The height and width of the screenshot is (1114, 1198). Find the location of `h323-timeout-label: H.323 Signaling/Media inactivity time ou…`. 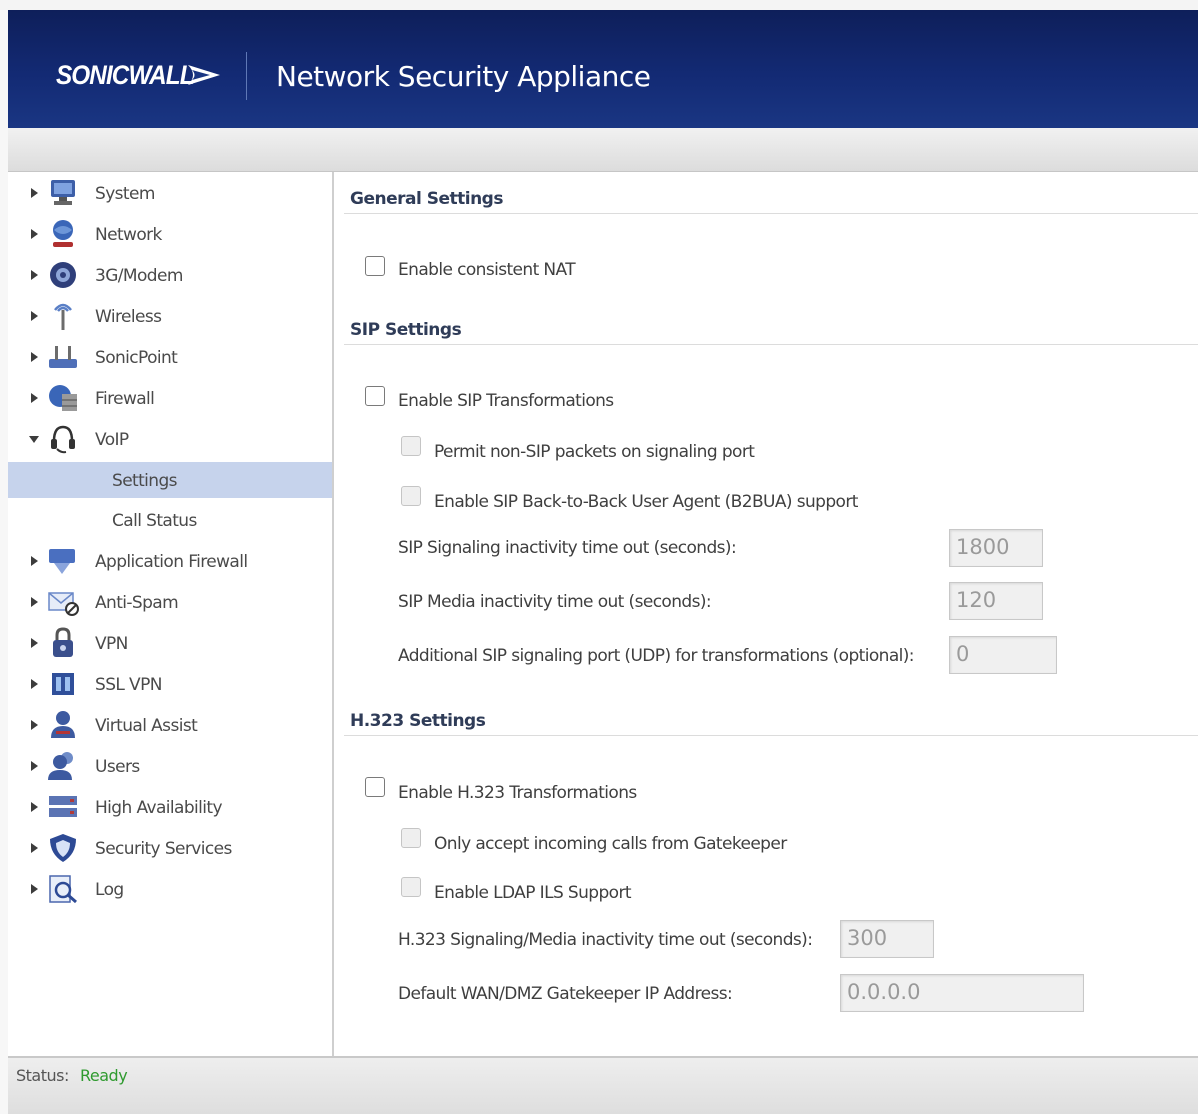

h323-timeout-label: H.323 Signaling/Media inactivity time ou… is located at coordinates (605, 940).